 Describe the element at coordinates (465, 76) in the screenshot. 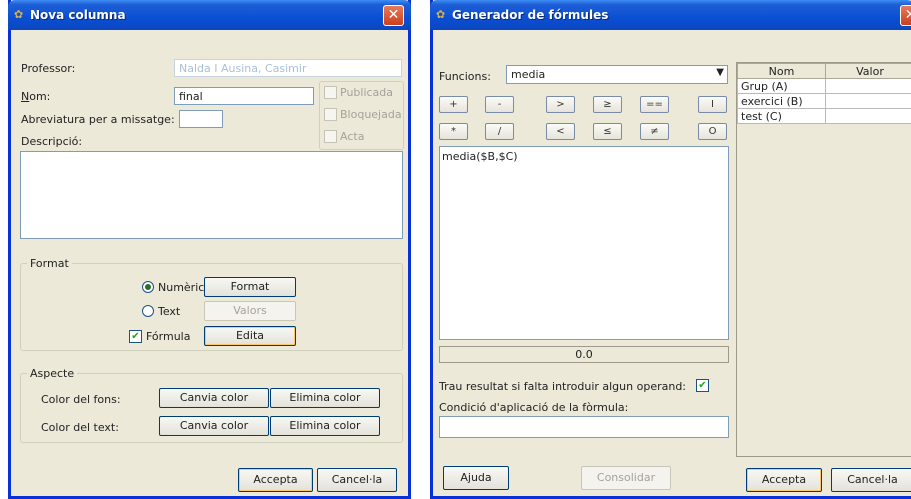

I see `funcions-label: Funcions:` at that location.